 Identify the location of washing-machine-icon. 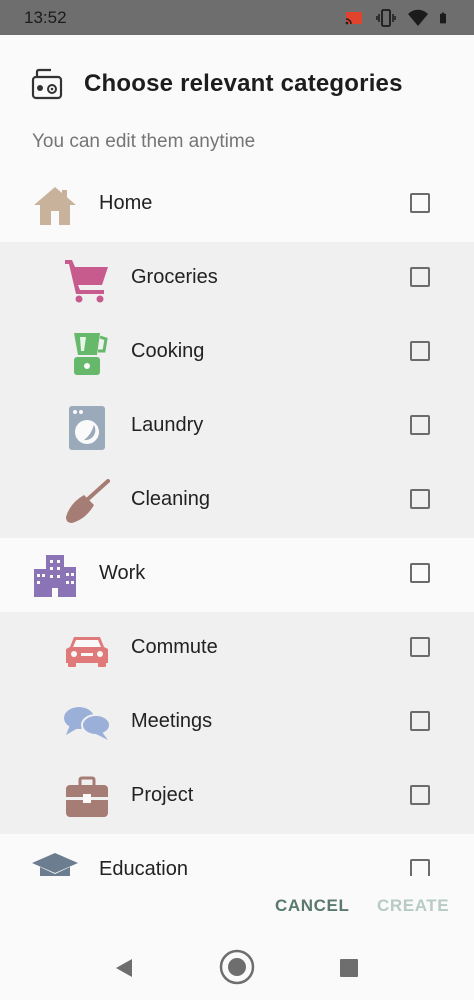
(87, 428).